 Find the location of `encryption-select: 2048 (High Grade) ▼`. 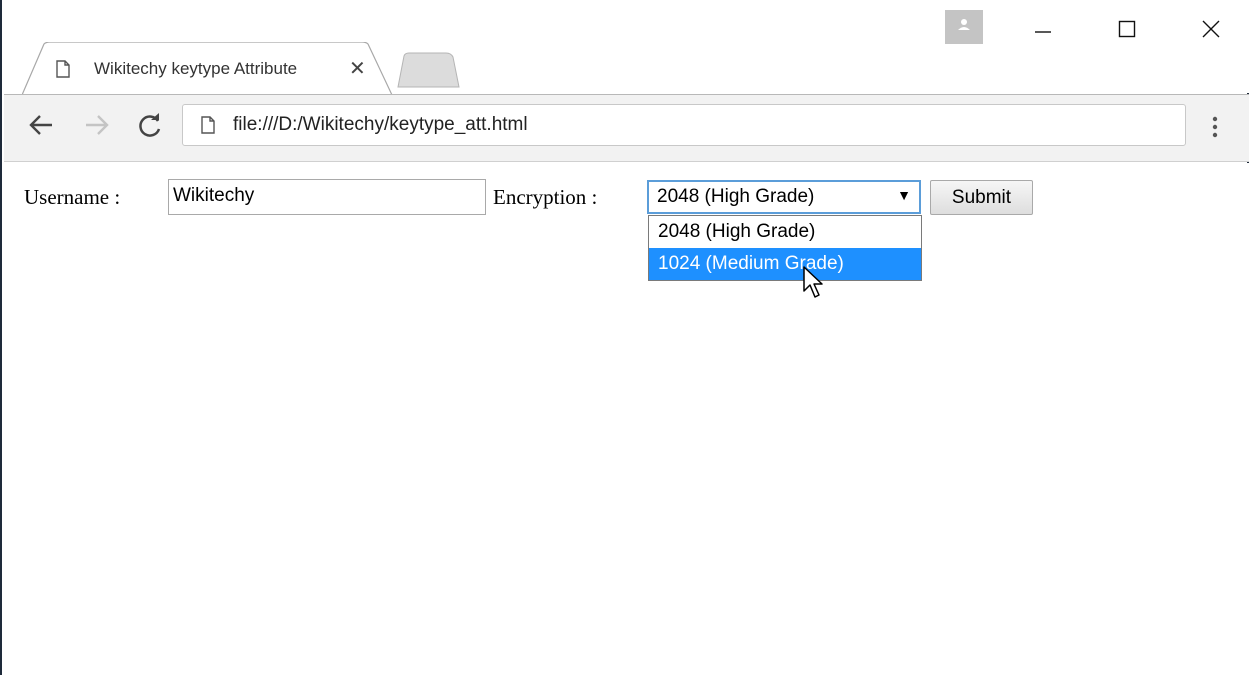

encryption-select: 2048 (High Grade) ▼ is located at coordinates (784, 197).